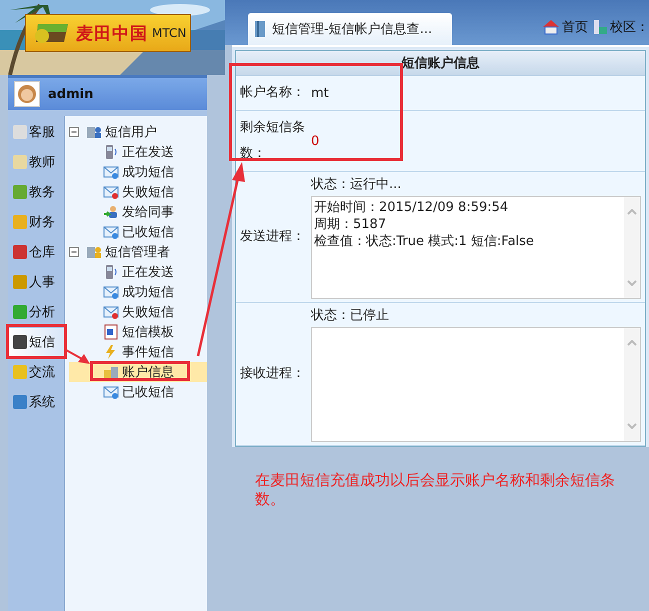 This screenshot has height=611, width=649. What do you see at coordinates (138, 252) in the screenshot?
I see `tree-group: 短信管理者` at bounding box center [138, 252].